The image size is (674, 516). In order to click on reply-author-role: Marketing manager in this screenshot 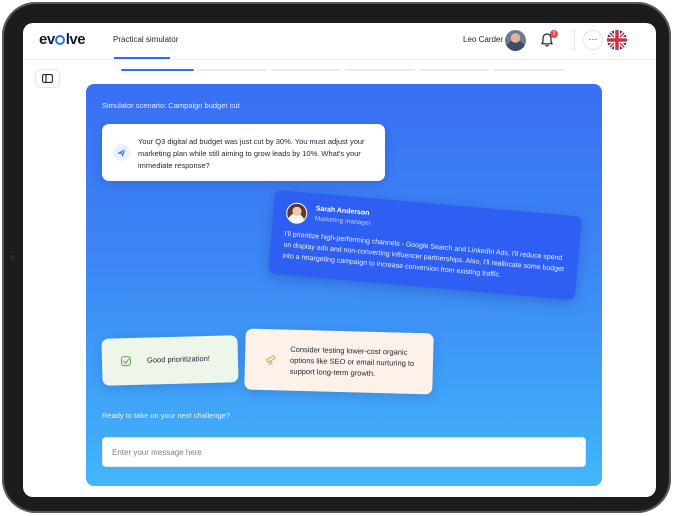, I will do `click(342, 221)`.